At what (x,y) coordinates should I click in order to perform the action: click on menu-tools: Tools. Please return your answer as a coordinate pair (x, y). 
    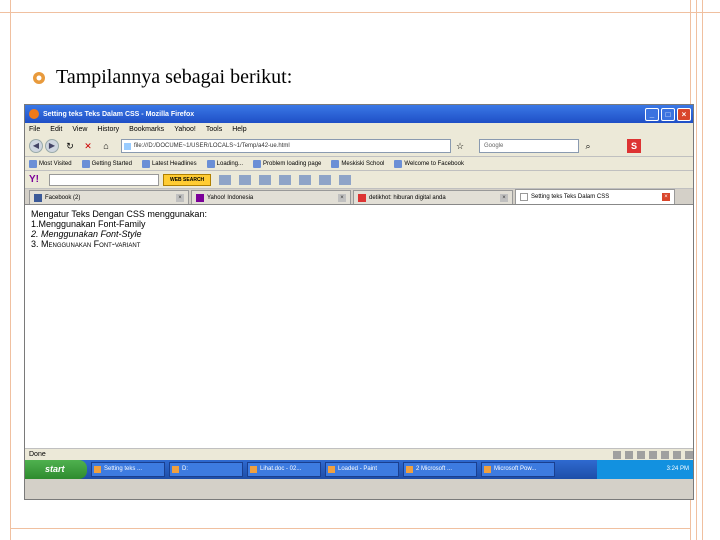
    Looking at the image, I should click on (214, 129).